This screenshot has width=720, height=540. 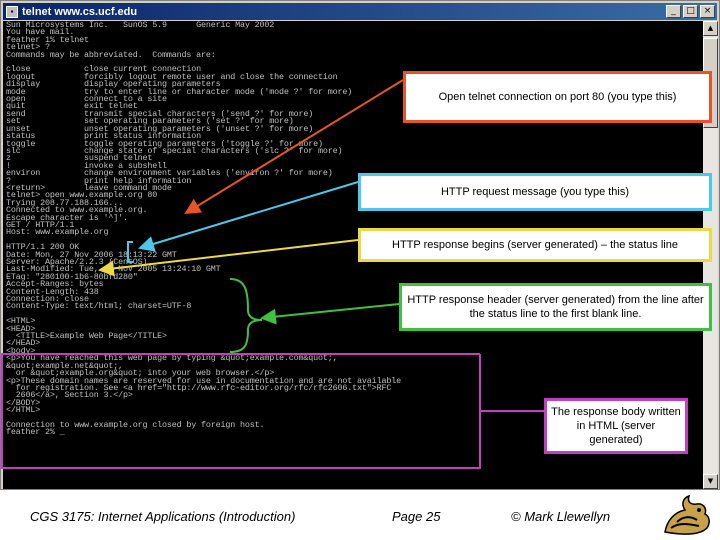 I want to click on close-button: ×, so click(x=707, y=11).